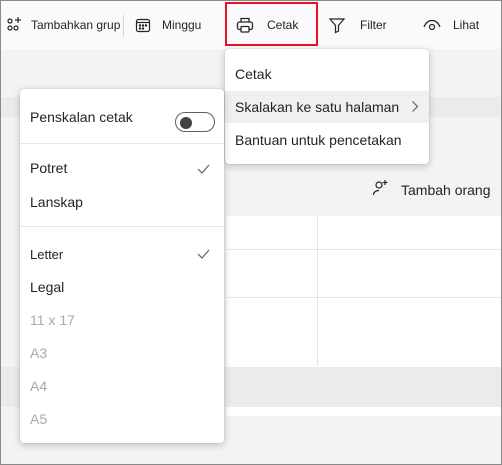  What do you see at coordinates (318, 140) in the screenshot?
I see `print-menu-item-label: Bantuan untuk pencetakan` at bounding box center [318, 140].